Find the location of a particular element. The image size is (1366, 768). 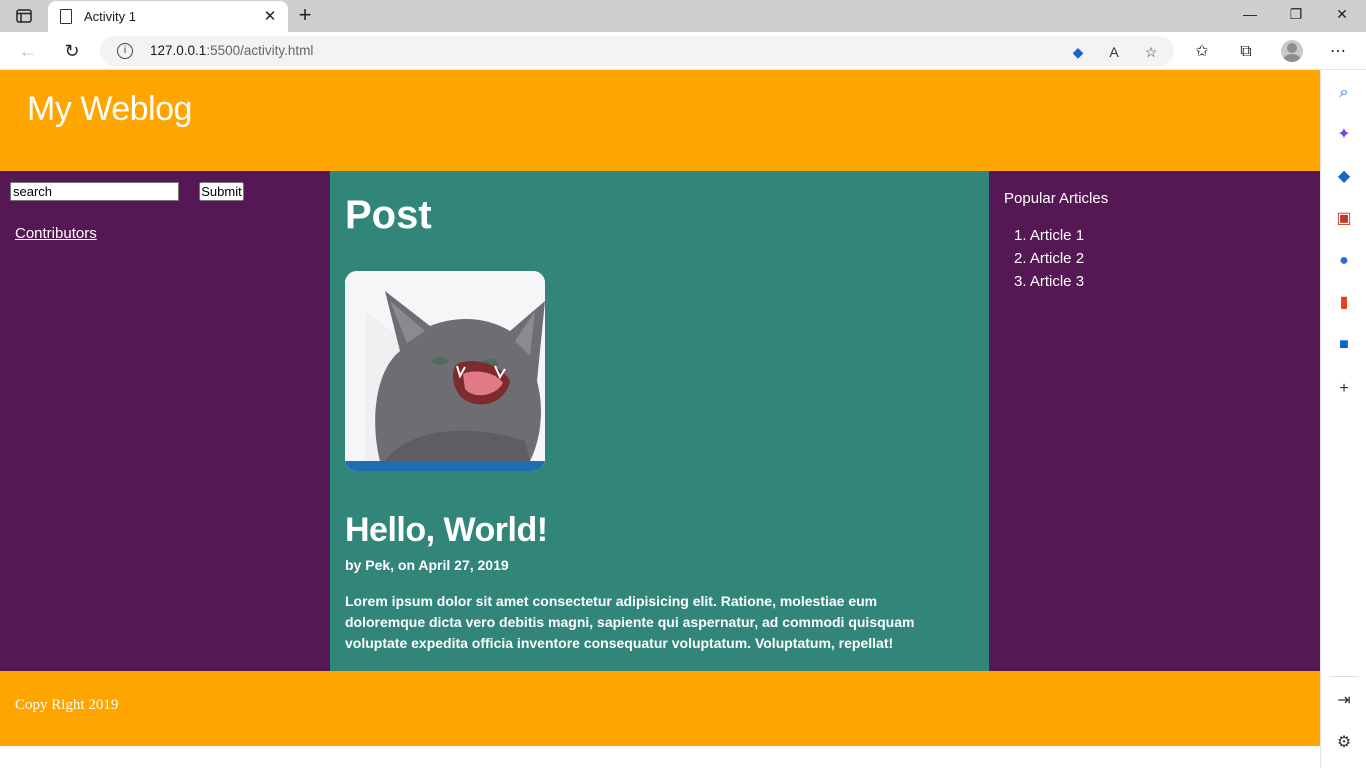

games-icon: ● is located at coordinates (1344, 261).